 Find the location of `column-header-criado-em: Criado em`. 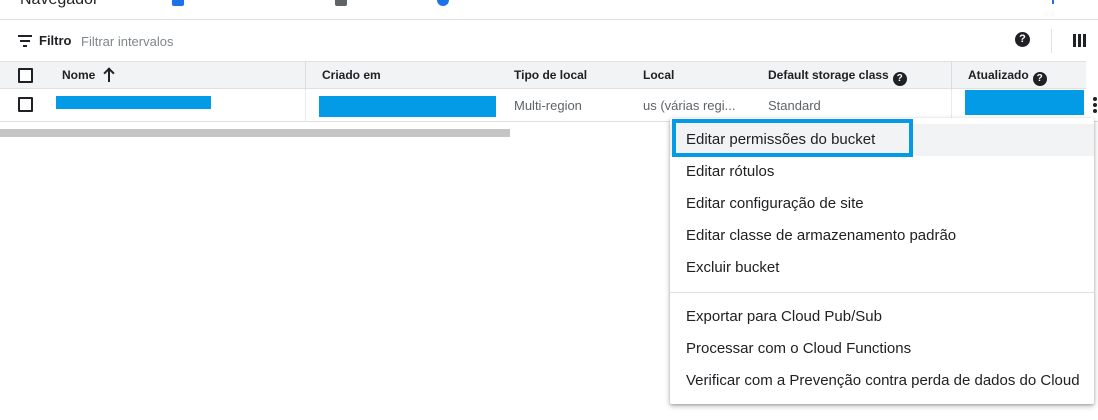

column-header-criado-em: Criado em is located at coordinates (351, 75).